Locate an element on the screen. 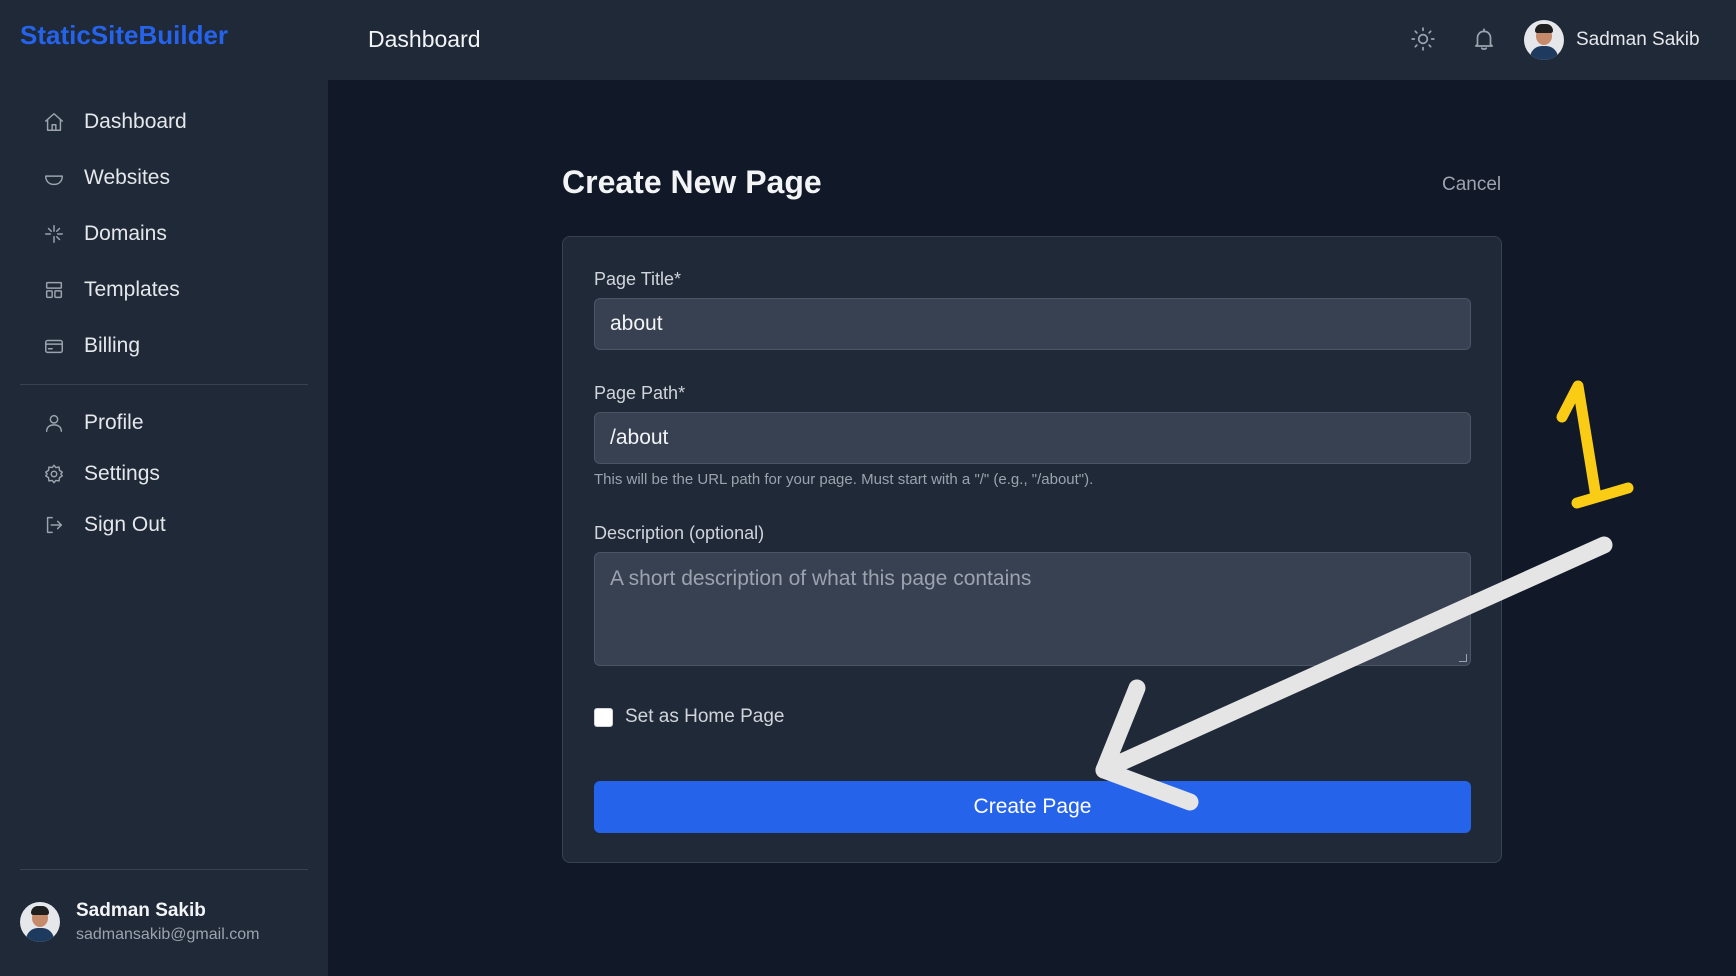  sidebar-item-dashboard: Dashboard is located at coordinates (164, 122).